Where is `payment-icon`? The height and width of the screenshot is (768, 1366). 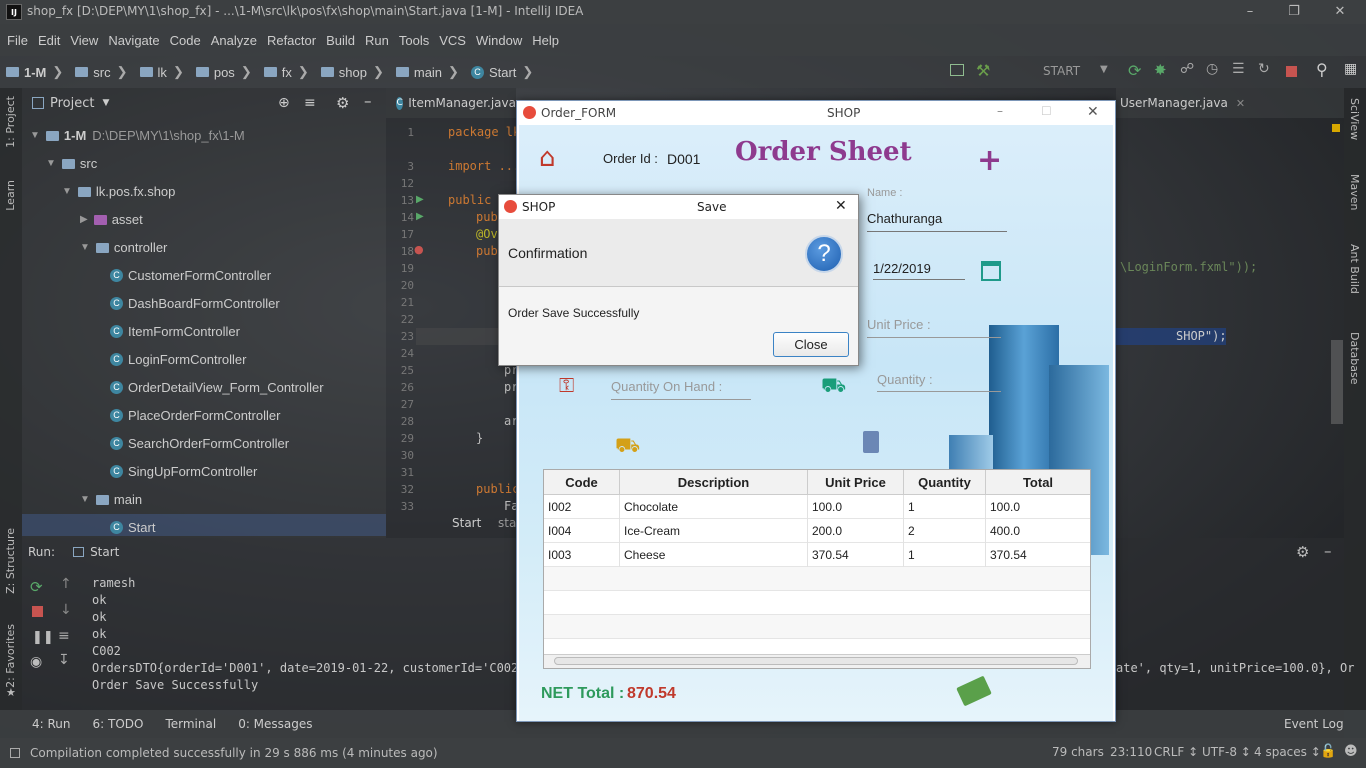 payment-icon is located at coordinates (974, 691).